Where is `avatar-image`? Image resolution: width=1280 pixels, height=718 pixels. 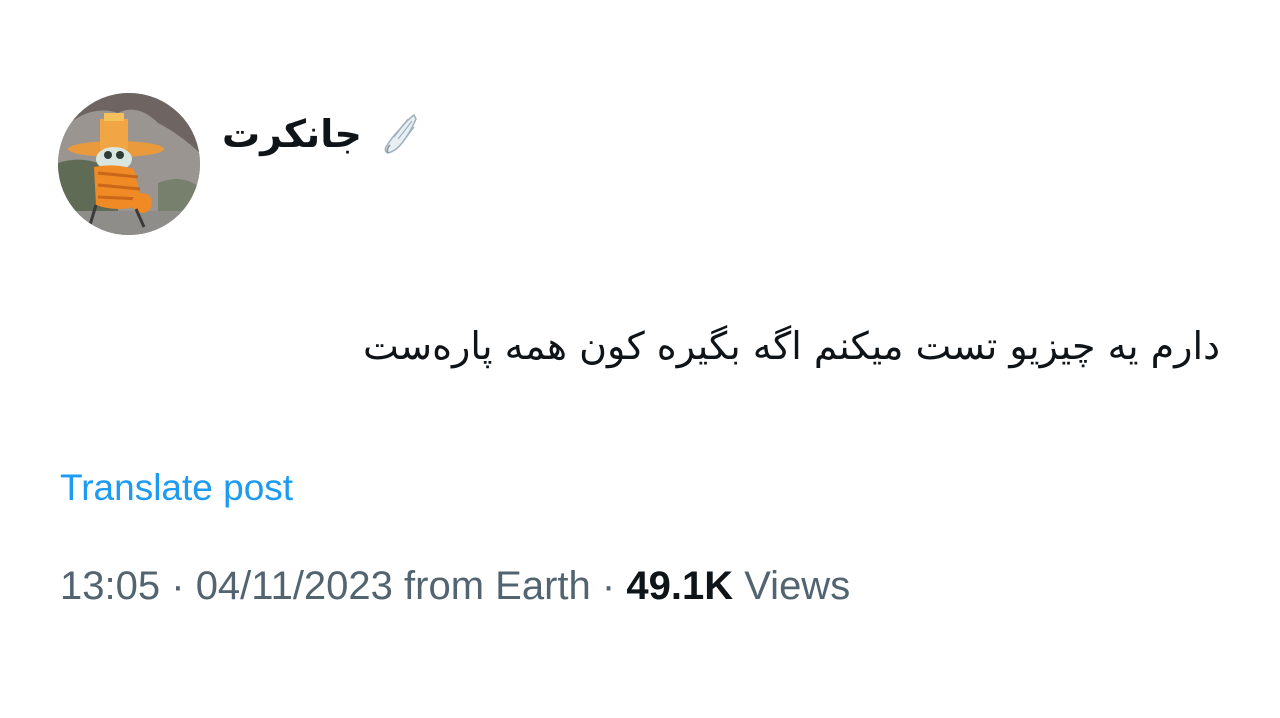 avatar-image is located at coordinates (129, 164).